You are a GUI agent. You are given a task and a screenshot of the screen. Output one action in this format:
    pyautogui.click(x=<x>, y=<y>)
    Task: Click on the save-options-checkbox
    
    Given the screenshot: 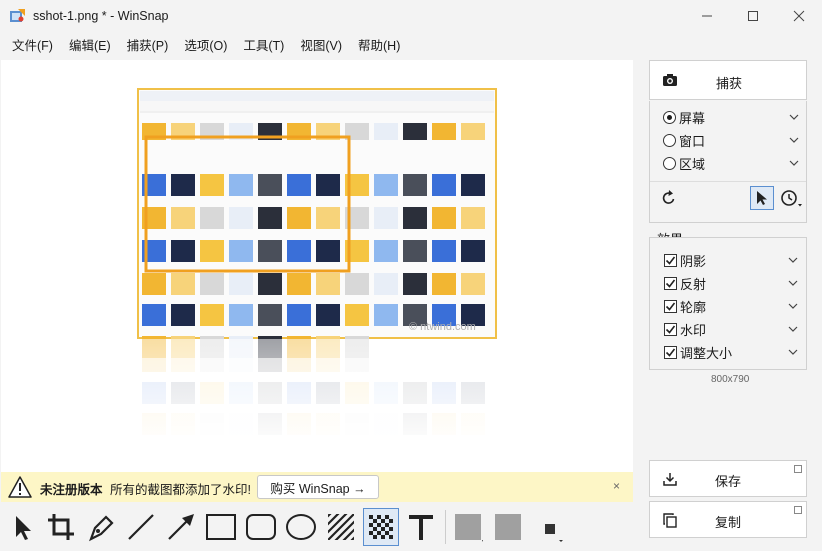 What is the action you would take?
    pyautogui.click(x=798, y=469)
    